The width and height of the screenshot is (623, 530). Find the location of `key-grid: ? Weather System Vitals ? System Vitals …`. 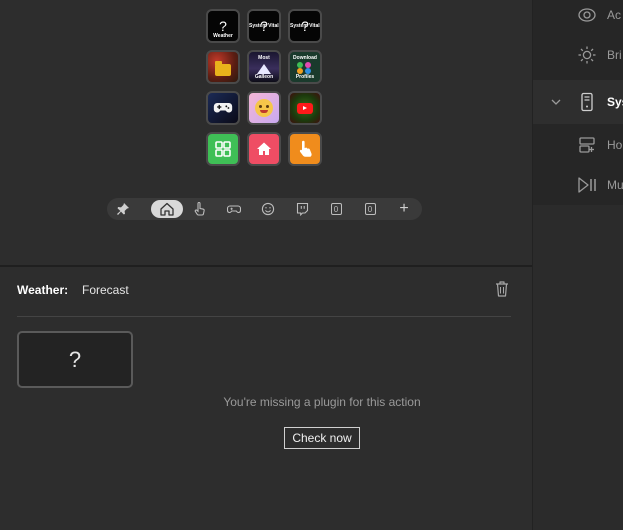

key-grid: ? Weather System Vitals ? System Vitals … is located at coordinates (264, 87).